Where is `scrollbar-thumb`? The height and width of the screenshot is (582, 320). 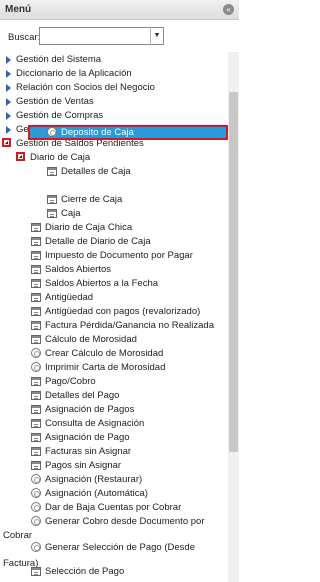 scrollbar-thumb is located at coordinates (233, 272).